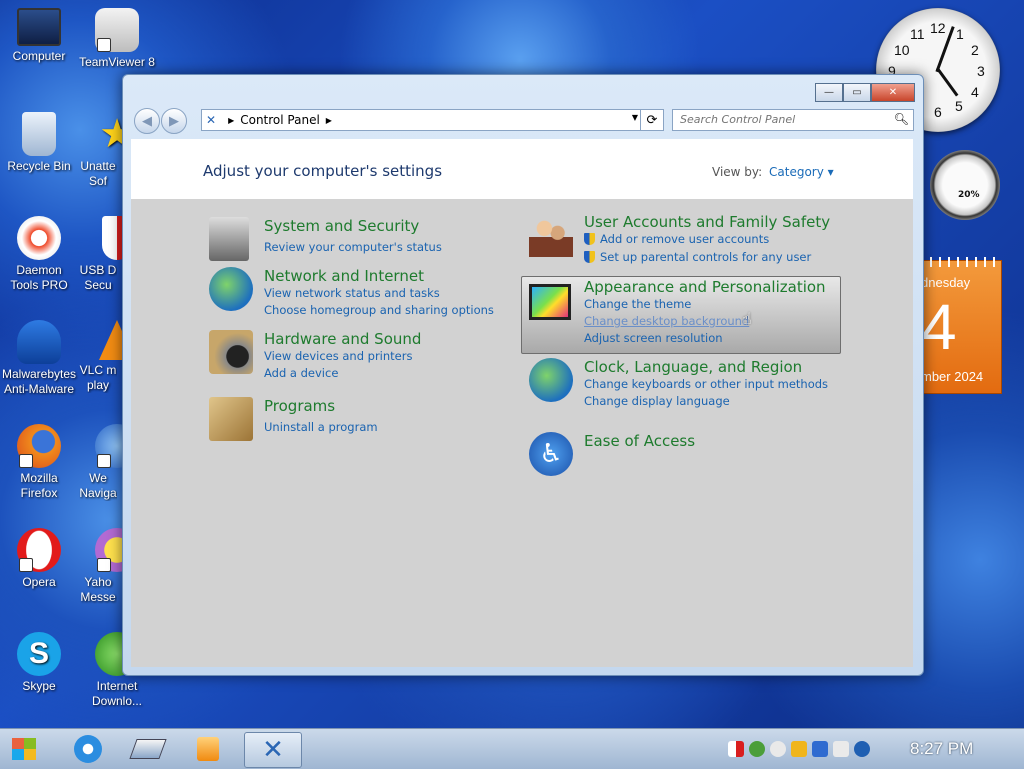  Describe the element at coordinates (338, 356) in the screenshot. I see `category-link: View devices and printers` at that location.